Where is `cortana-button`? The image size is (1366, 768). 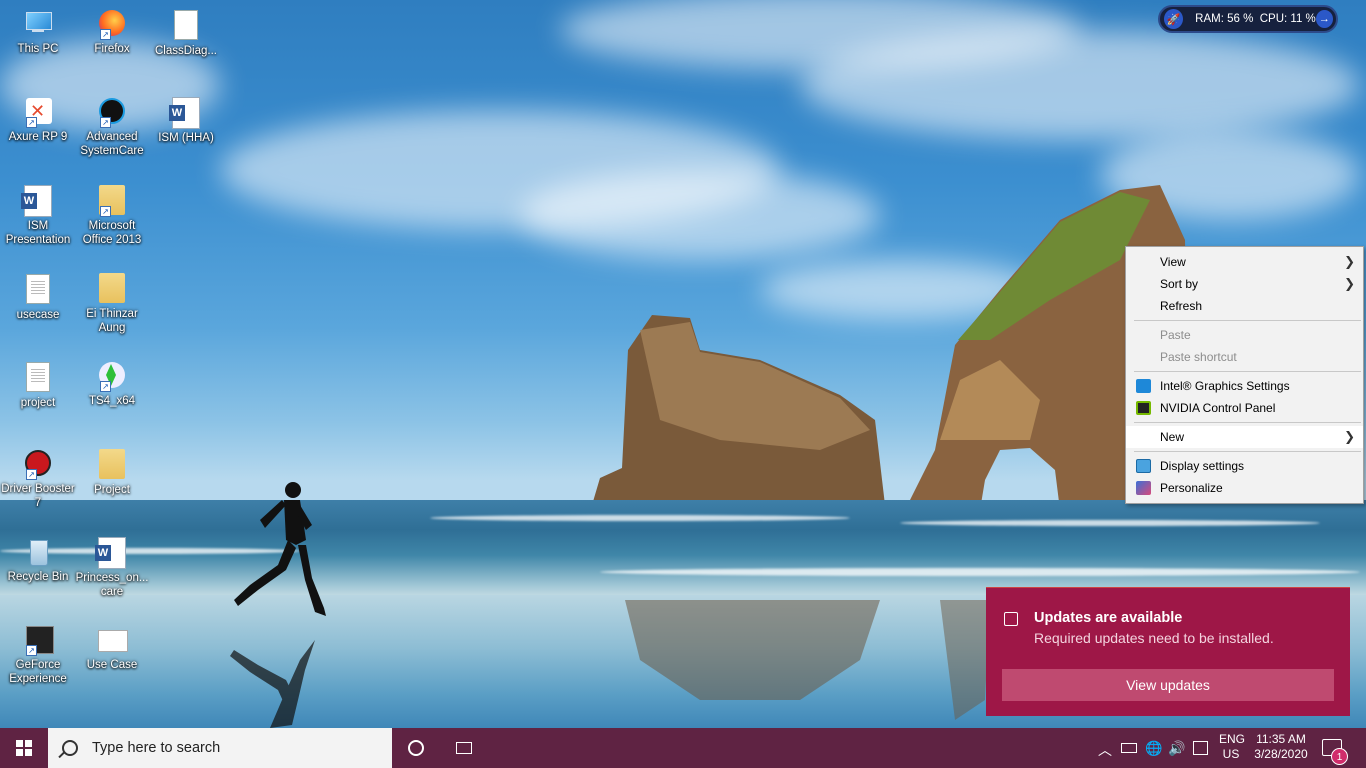
cortana-button is located at coordinates (416, 748).